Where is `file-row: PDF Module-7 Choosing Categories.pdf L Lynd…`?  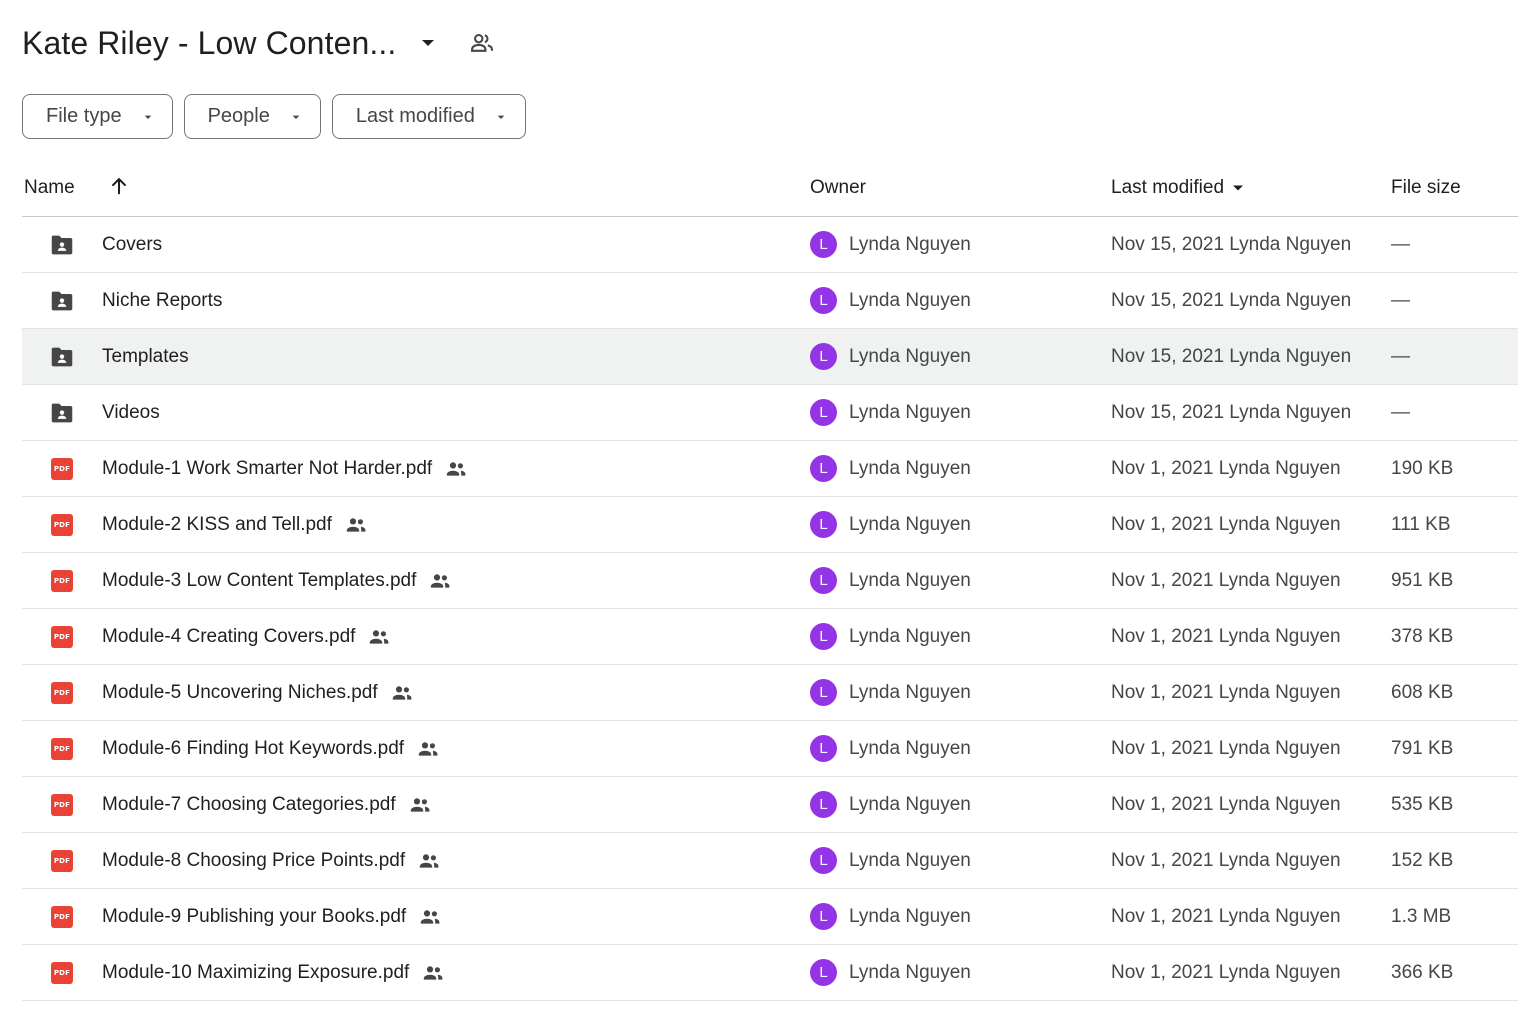 file-row: PDF Module-7 Choosing Categories.pdf L Lynd… is located at coordinates (770, 805).